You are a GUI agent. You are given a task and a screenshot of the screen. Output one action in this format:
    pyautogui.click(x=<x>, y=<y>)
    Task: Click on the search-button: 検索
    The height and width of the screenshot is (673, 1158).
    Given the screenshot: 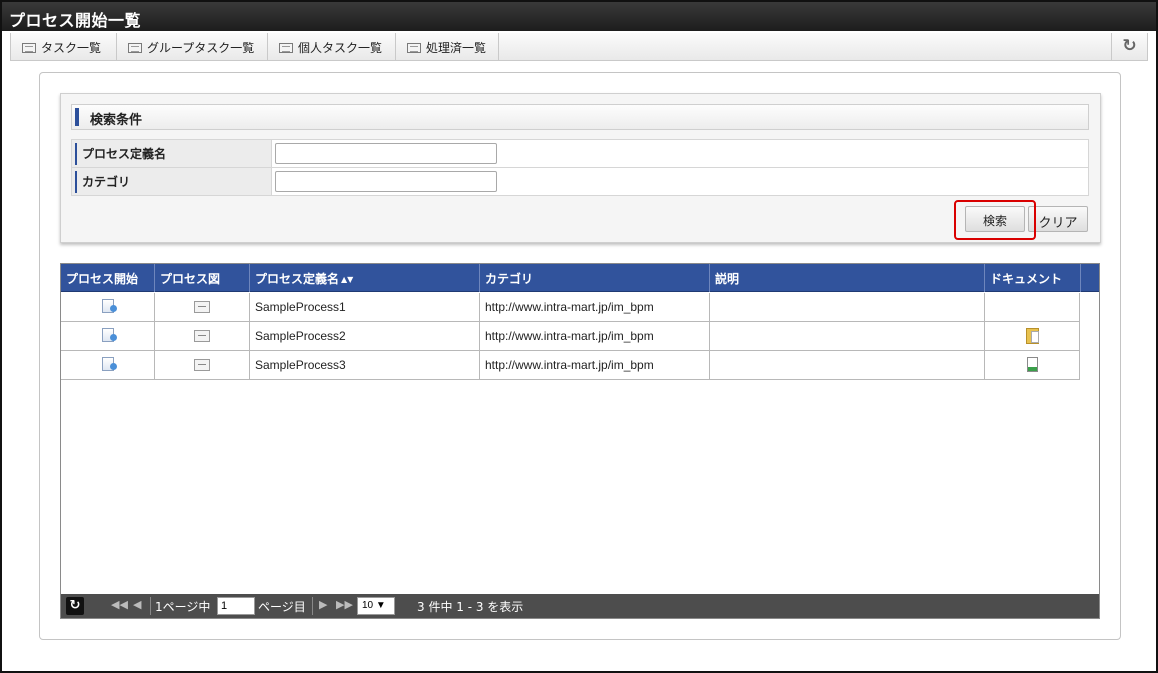 What is the action you would take?
    pyautogui.click(x=995, y=219)
    